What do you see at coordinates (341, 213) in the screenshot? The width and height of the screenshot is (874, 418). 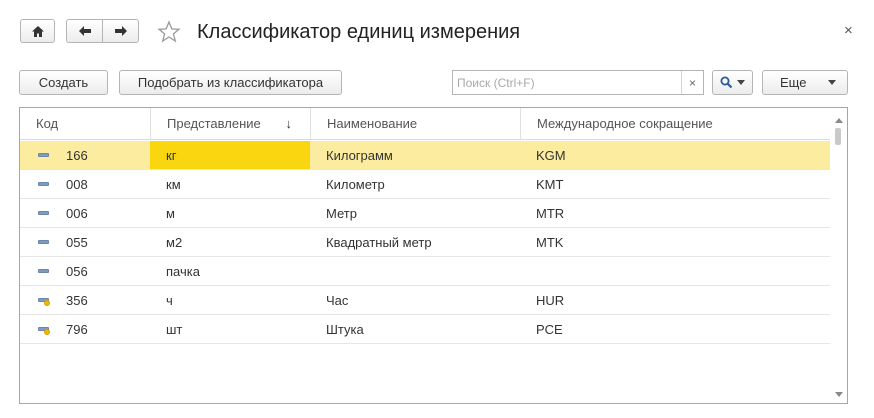 I see `cell-name: Метр` at bounding box center [341, 213].